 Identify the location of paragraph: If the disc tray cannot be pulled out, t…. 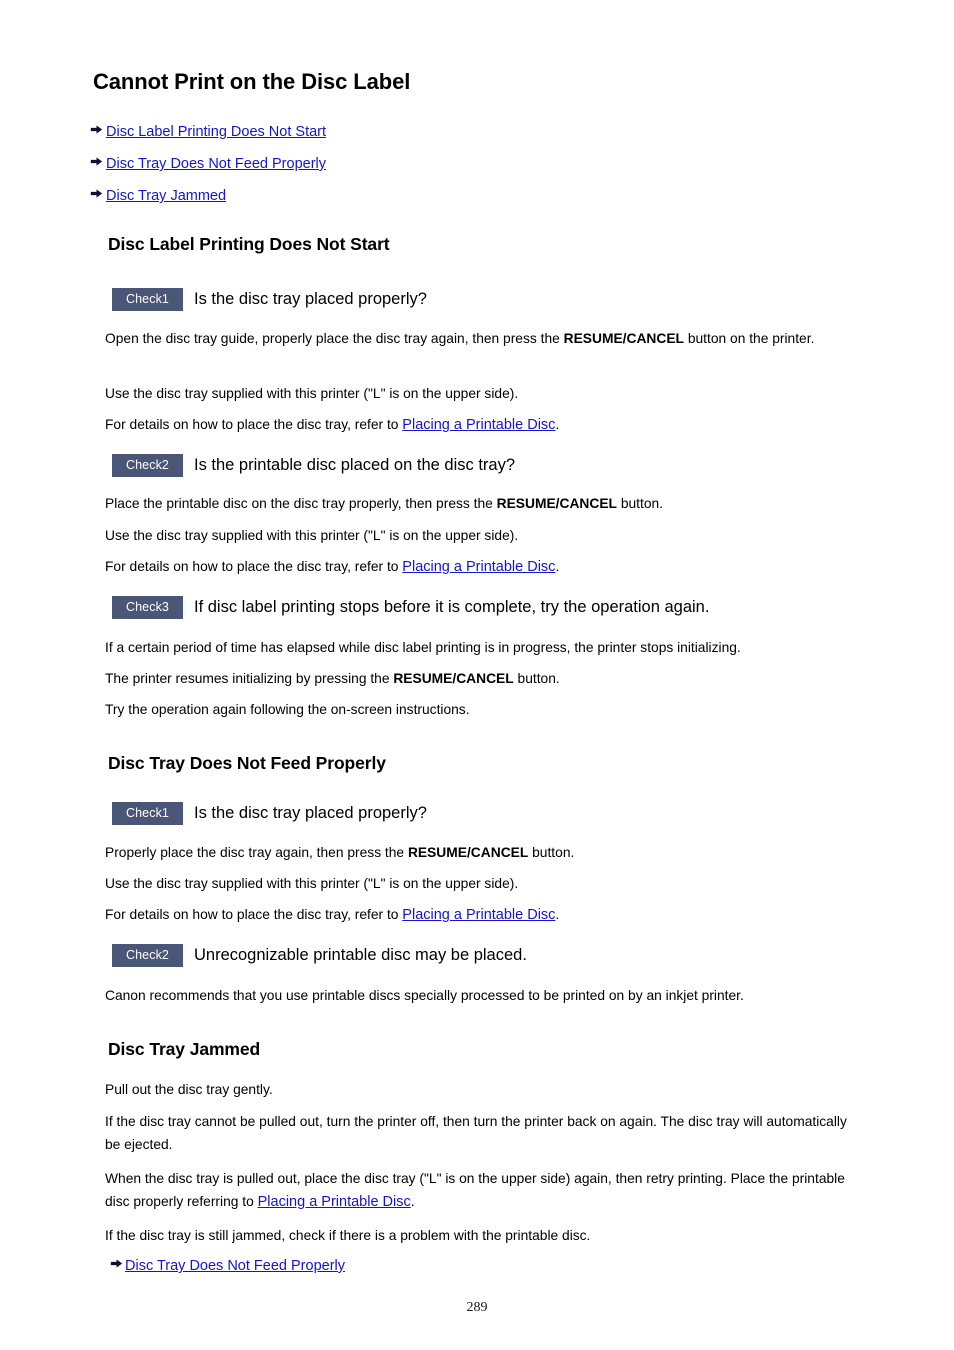
(476, 1133).